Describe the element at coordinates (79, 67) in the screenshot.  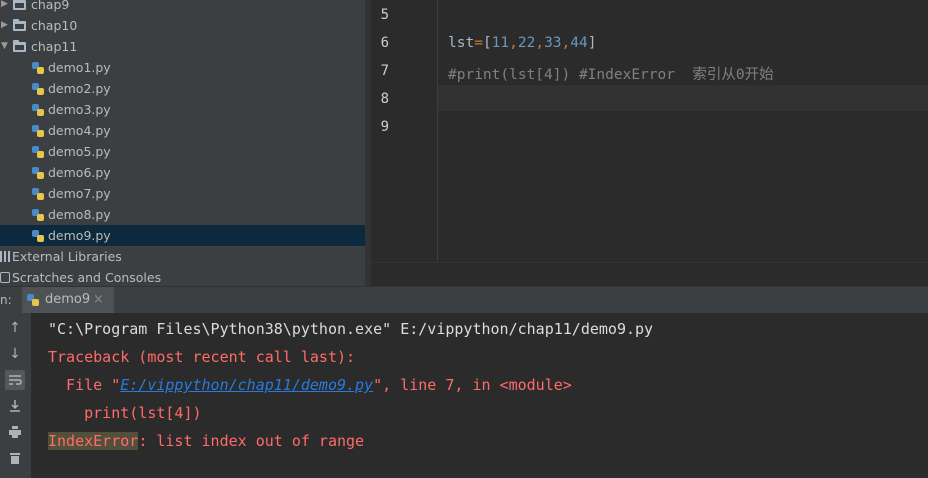
I see `tree-item-label: demo1.py` at that location.